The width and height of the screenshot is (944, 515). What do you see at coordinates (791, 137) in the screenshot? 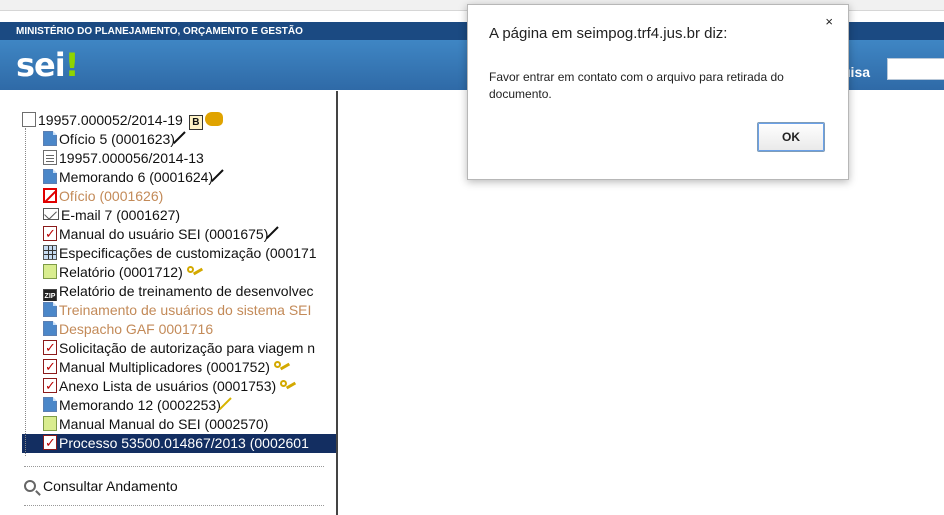
I see `ok-button: OK` at bounding box center [791, 137].